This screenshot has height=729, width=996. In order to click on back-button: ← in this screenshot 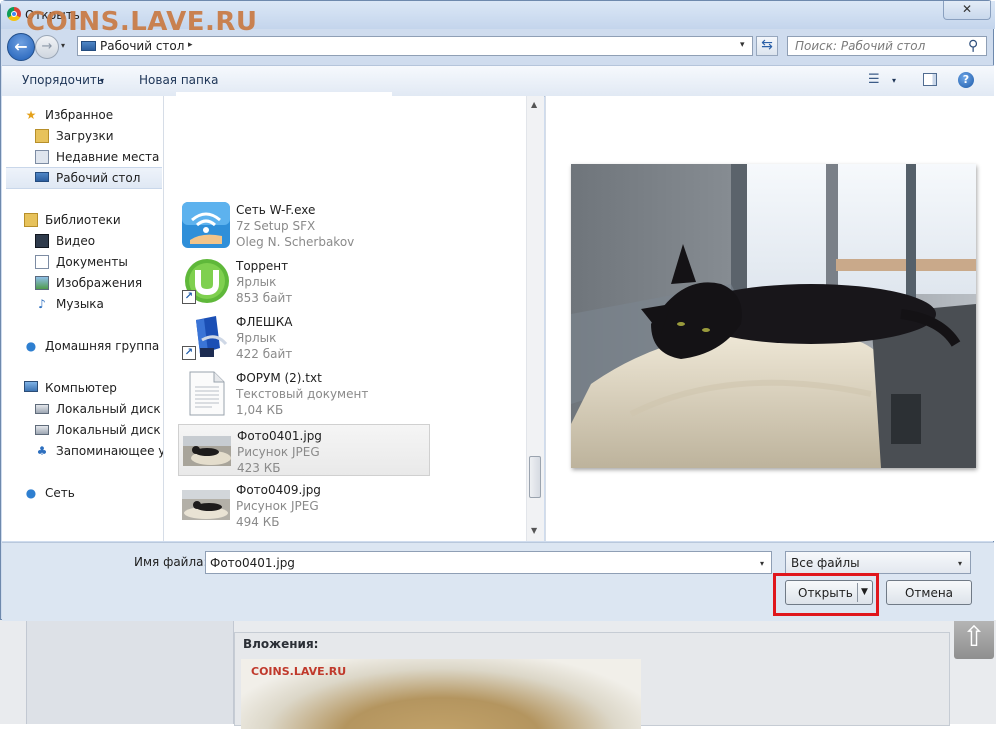, I will do `click(21, 47)`.